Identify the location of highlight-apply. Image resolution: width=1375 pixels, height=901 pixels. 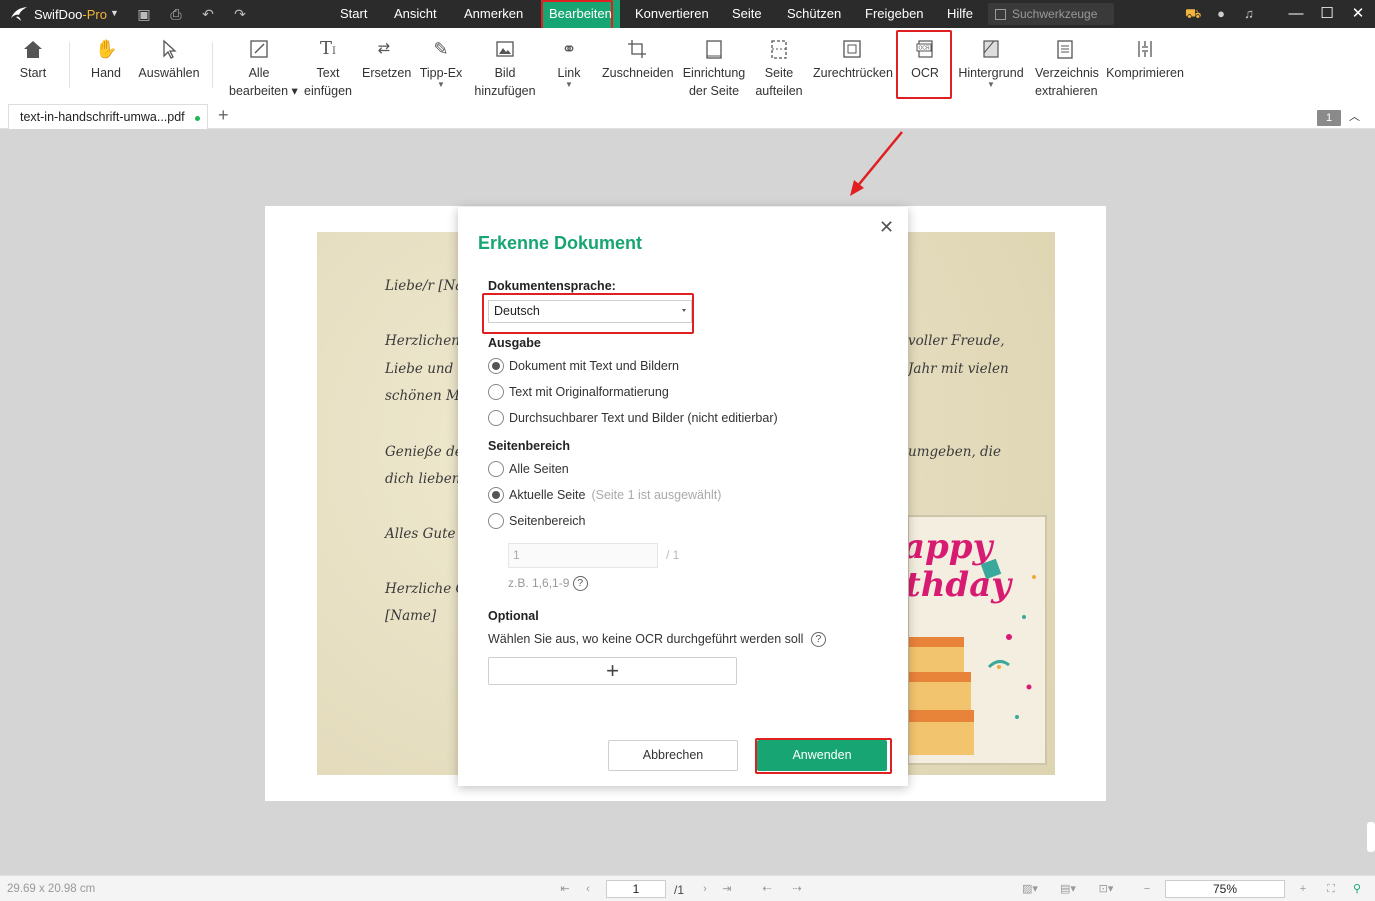
(823, 756).